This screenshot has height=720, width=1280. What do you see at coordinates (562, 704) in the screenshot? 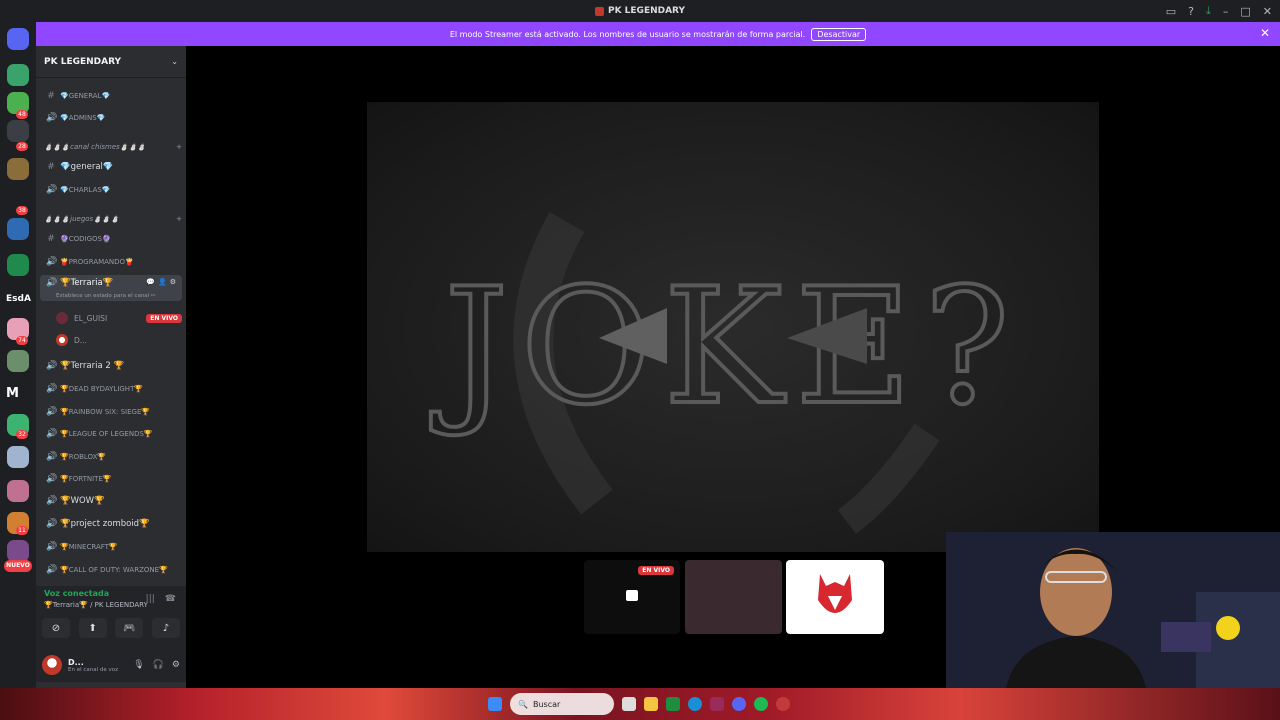
I see `taskbar-search: 🔍 Buscar` at bounding box center [562, 704].